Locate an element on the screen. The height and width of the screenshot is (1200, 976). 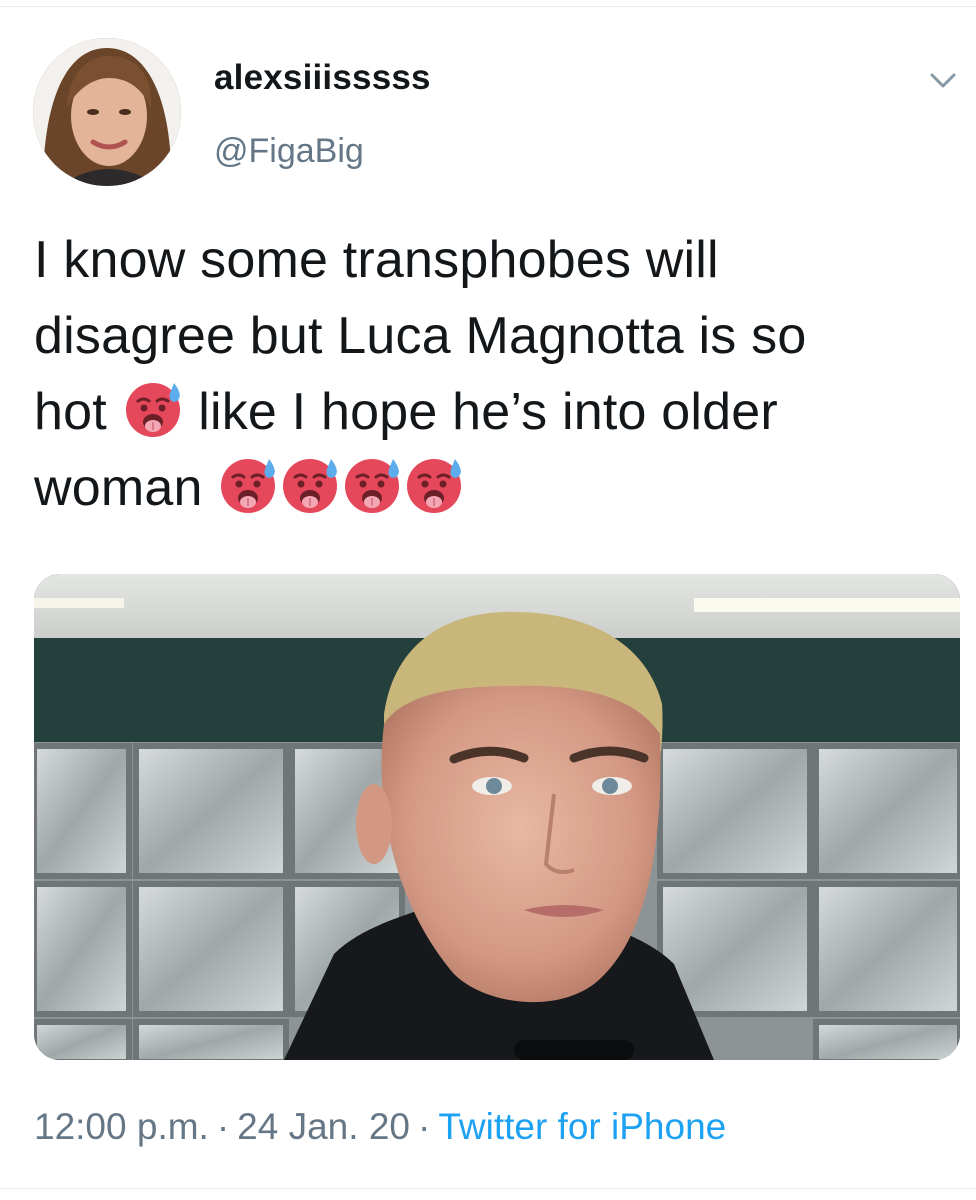
tweet-text-segment: woman is located at coordinates (118, 488).